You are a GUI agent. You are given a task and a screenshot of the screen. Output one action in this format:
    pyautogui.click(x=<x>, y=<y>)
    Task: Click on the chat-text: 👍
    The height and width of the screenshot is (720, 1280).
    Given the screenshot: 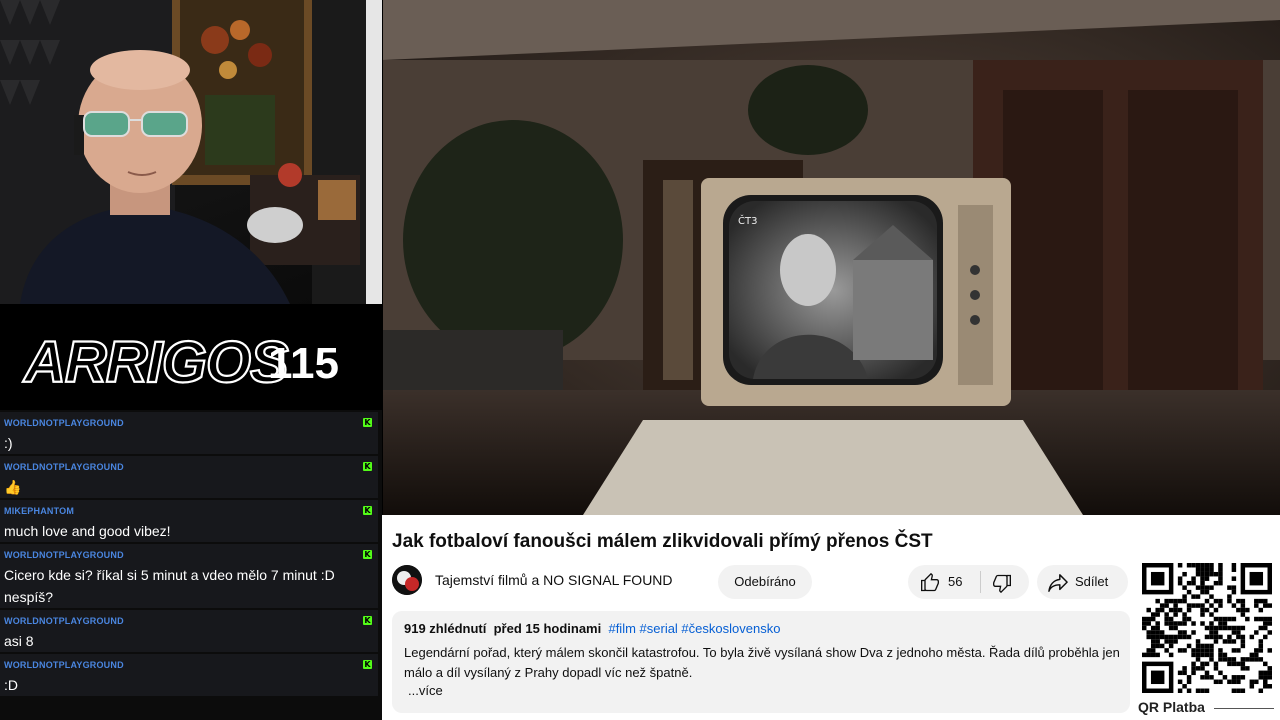 What is the action you would take?
    pyautogui.click(x=13, y=487)
    